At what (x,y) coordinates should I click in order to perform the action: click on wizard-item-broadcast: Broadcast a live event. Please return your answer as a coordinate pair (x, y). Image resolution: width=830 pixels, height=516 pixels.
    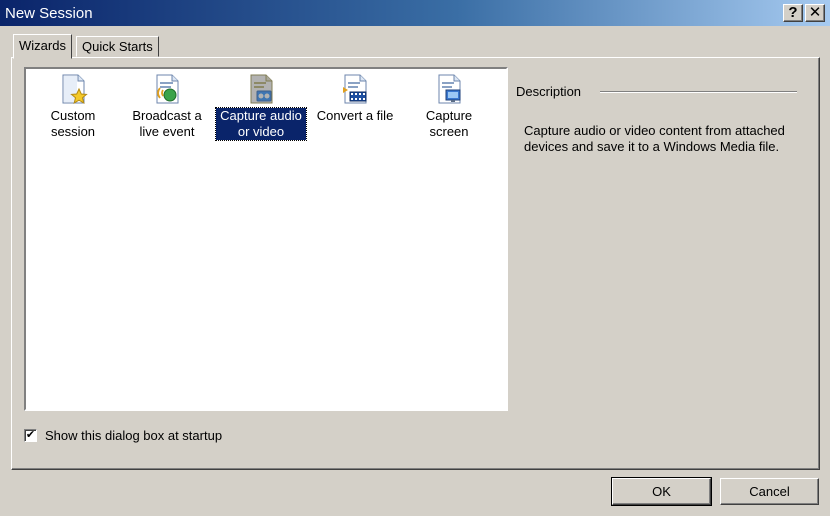
    Looking at the image, I should click on (167, 105).